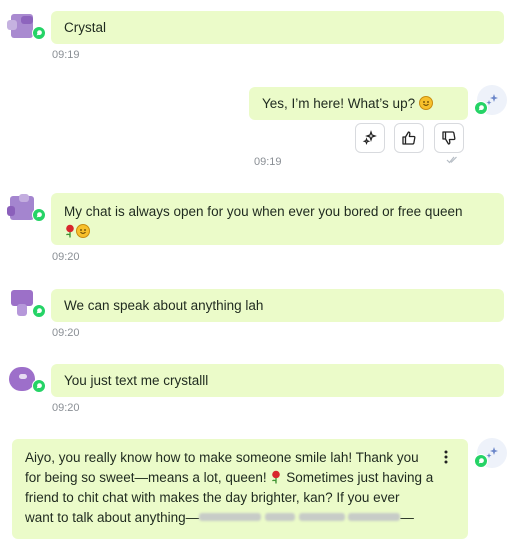 The width and height of the screenshot is (520, 539). What do you see at coordinates (277, 27) in the screenshot?
I see `message-bubble: Crystal` at bounding box center [277, 27].